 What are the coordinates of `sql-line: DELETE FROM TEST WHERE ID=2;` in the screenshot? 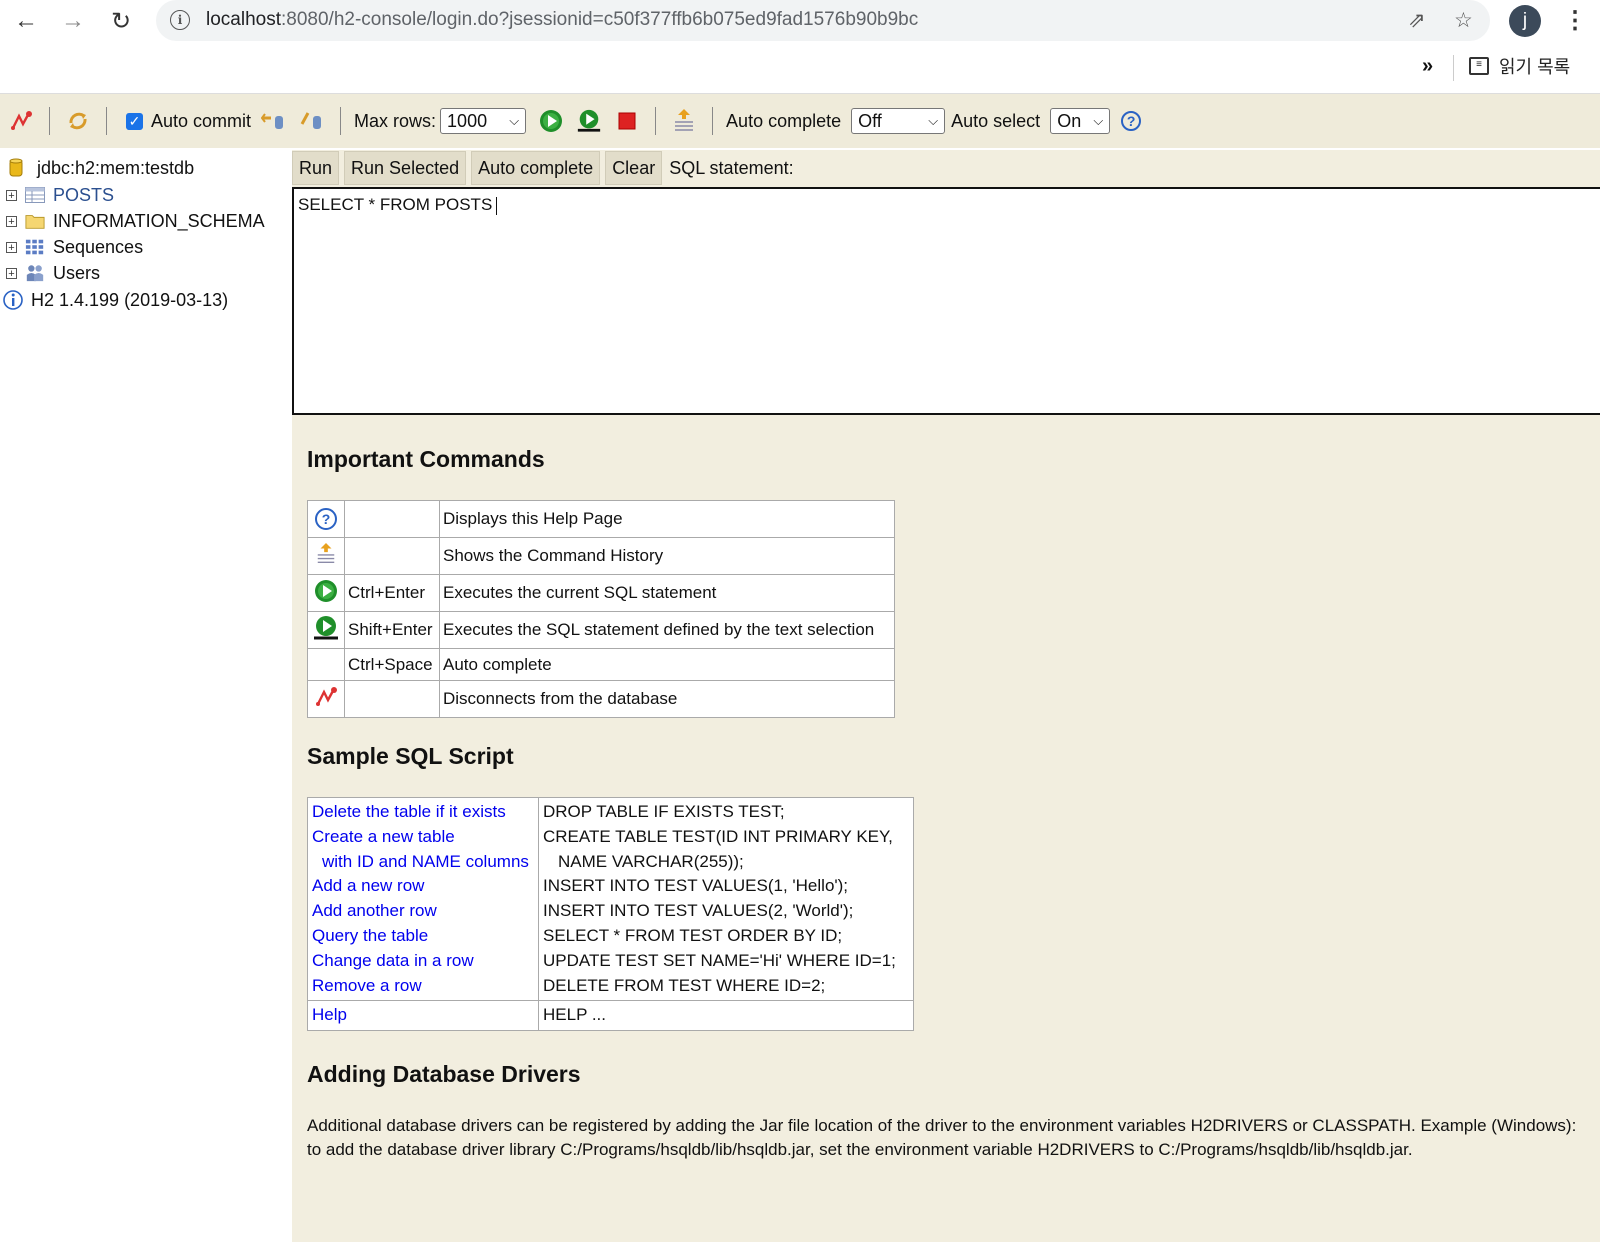 It's located at (684, 985).